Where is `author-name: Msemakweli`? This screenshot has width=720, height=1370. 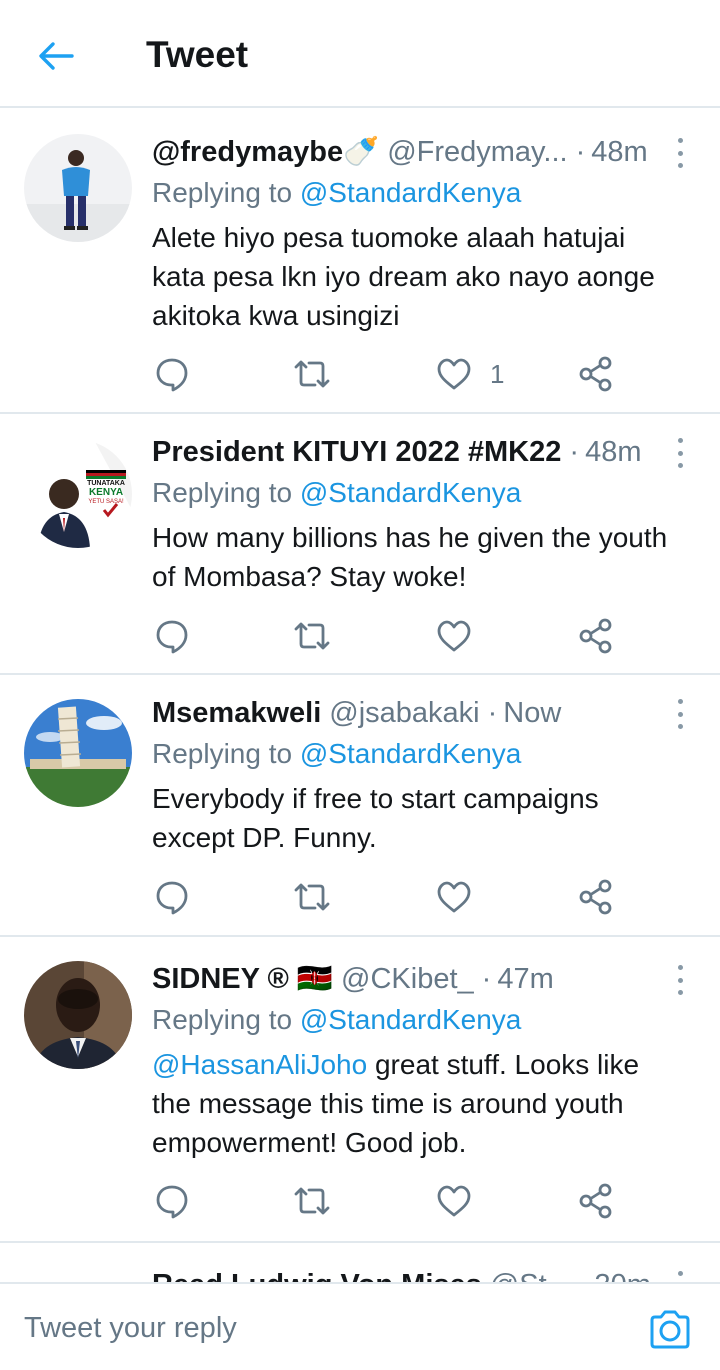
author-name: Msemakweli is located at coordinates (236, 713).